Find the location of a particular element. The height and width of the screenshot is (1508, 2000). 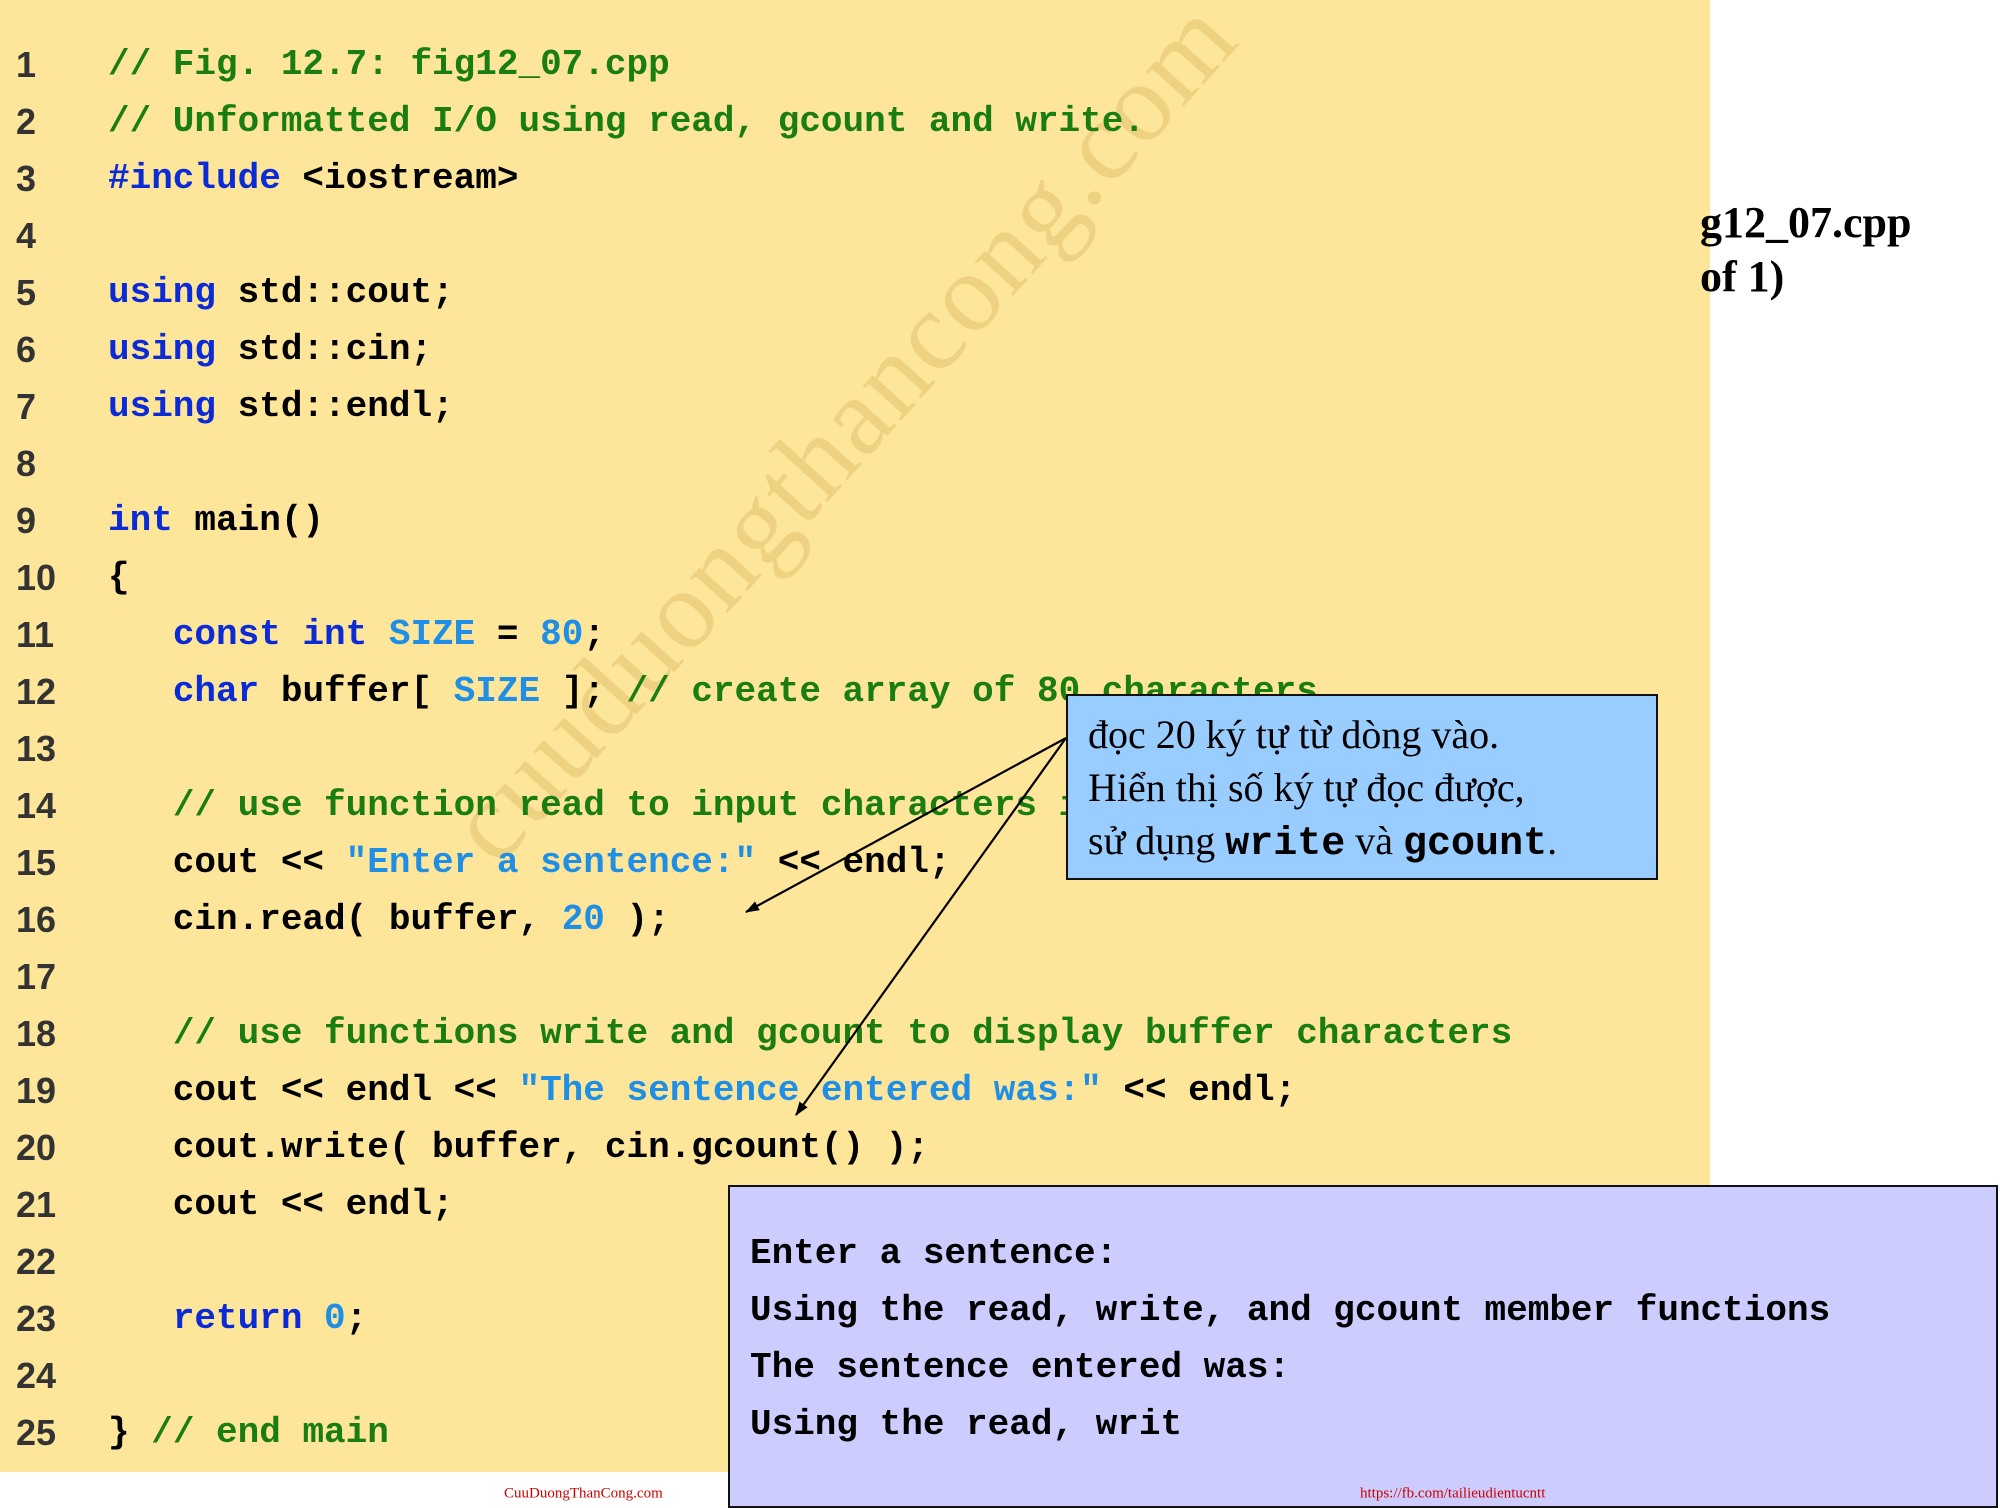

code-token: std::cin; is located at coordinates (324, 349).